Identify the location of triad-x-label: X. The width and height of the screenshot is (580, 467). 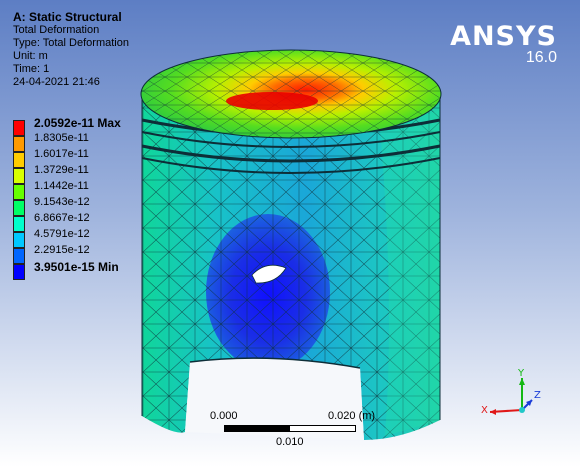
(484, 410).